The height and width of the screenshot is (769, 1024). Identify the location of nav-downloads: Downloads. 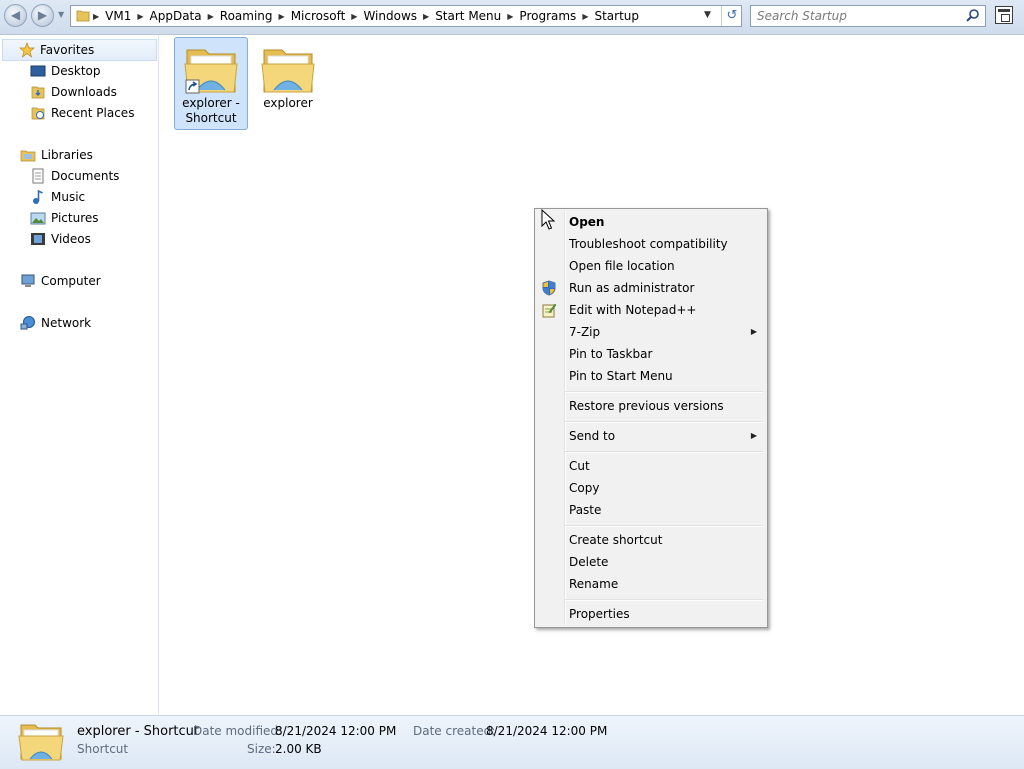
(73, 92).